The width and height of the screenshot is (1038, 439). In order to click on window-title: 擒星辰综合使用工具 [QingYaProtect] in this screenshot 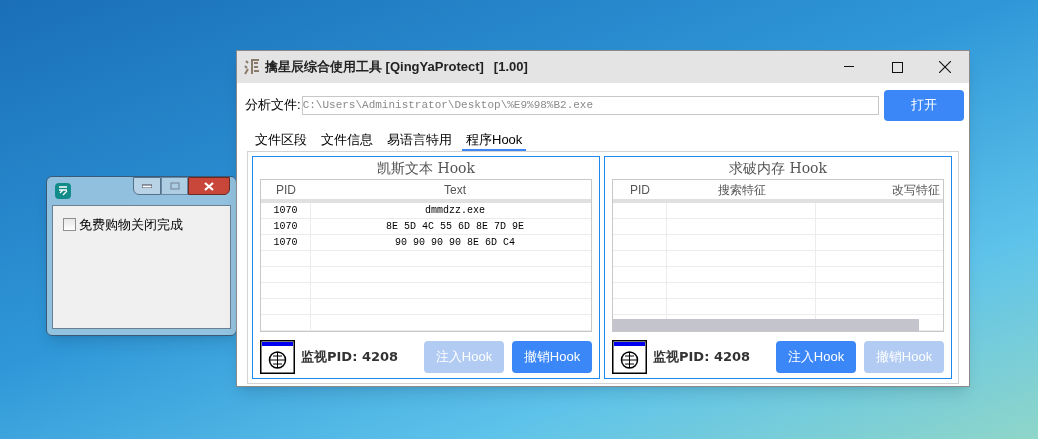, I will do `click(374, 67)`.